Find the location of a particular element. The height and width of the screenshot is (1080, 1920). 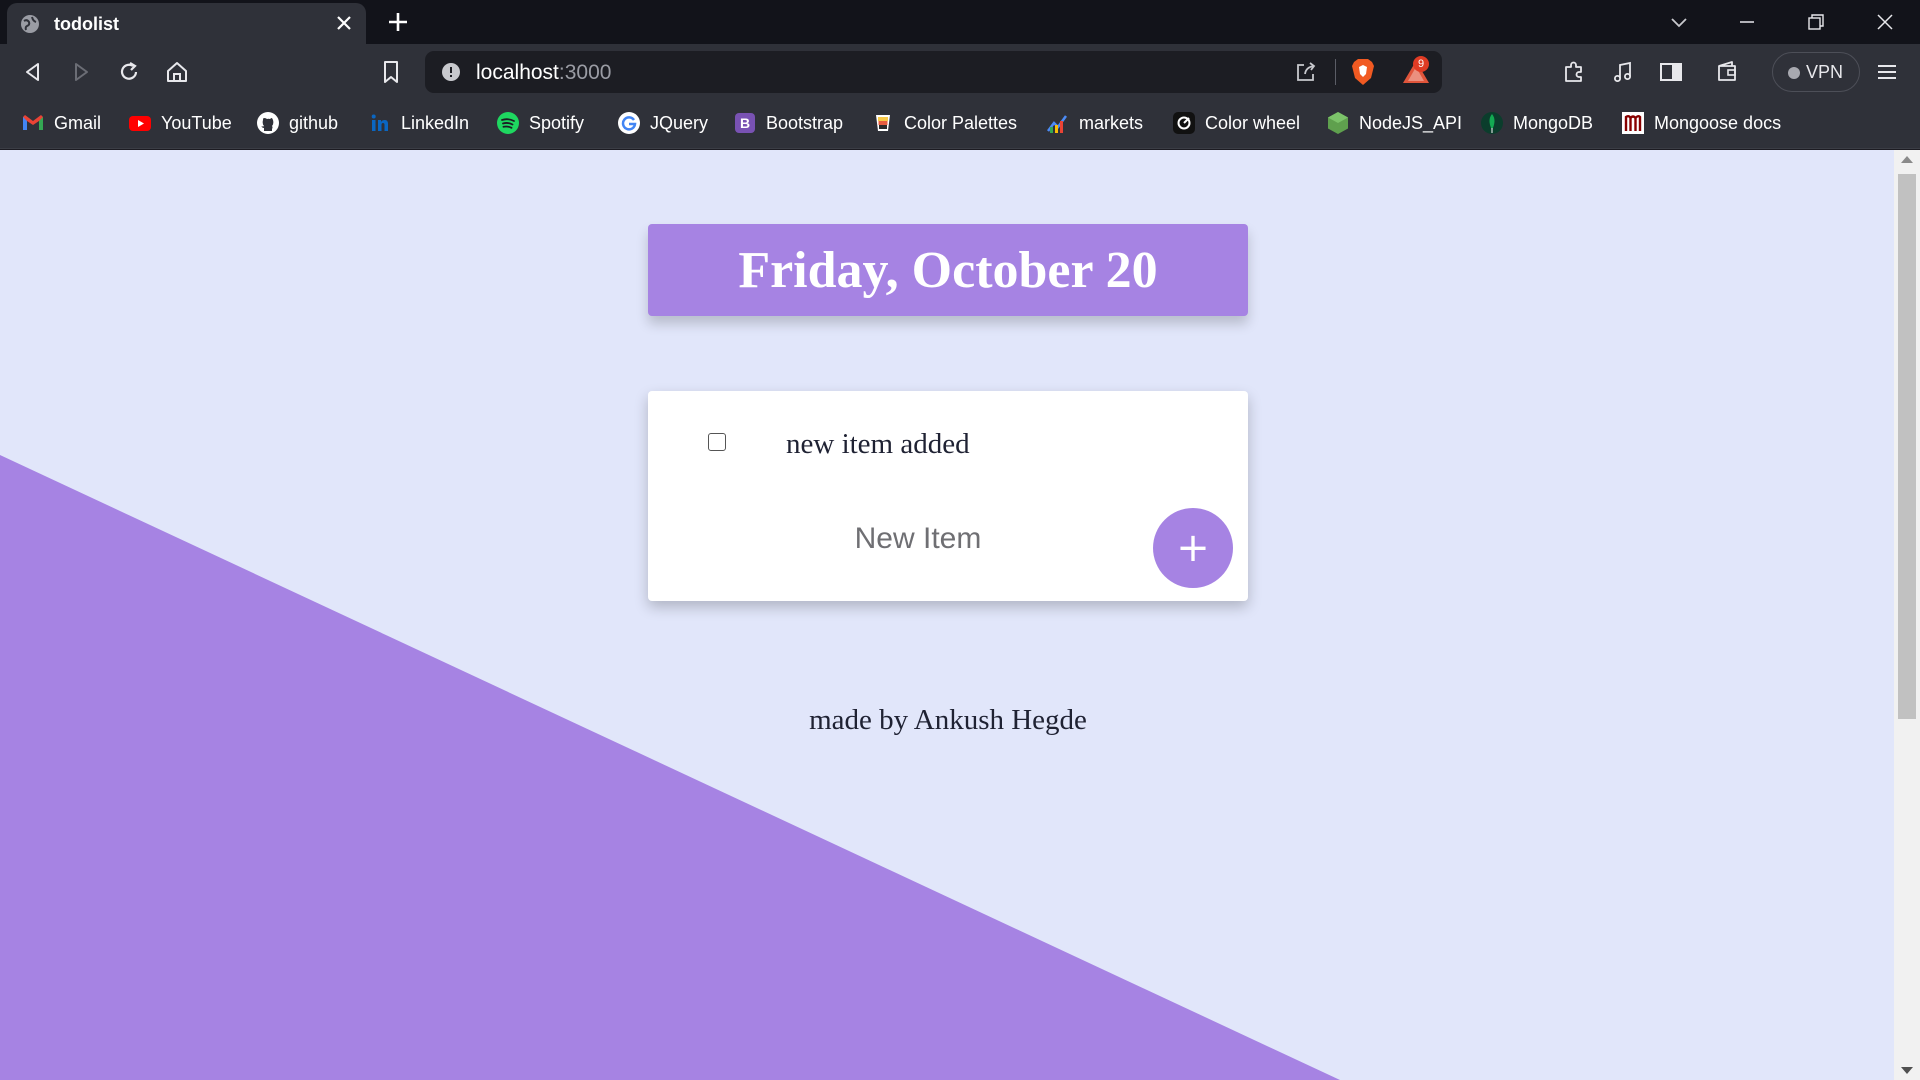

vpn-label: VPN is located at coordinates (1825, 72).